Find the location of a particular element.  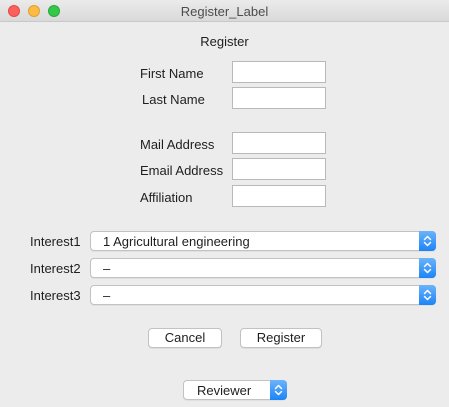

first-name-label: First Name is located at coordinates (172, 73).